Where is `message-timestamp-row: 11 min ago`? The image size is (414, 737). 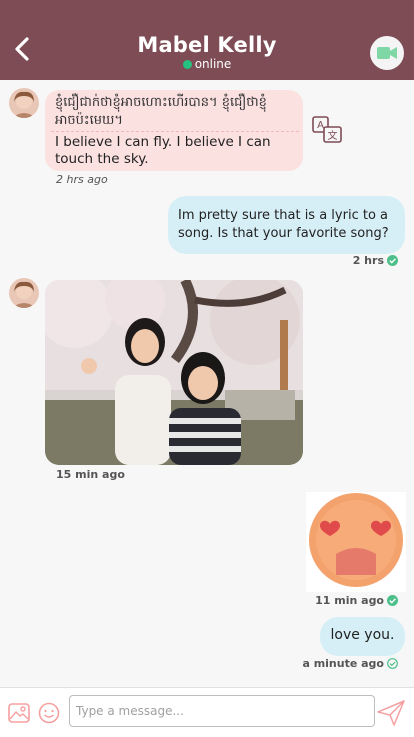
message-timestamp-row: 11 min ago is located at coordinates (356, 600).